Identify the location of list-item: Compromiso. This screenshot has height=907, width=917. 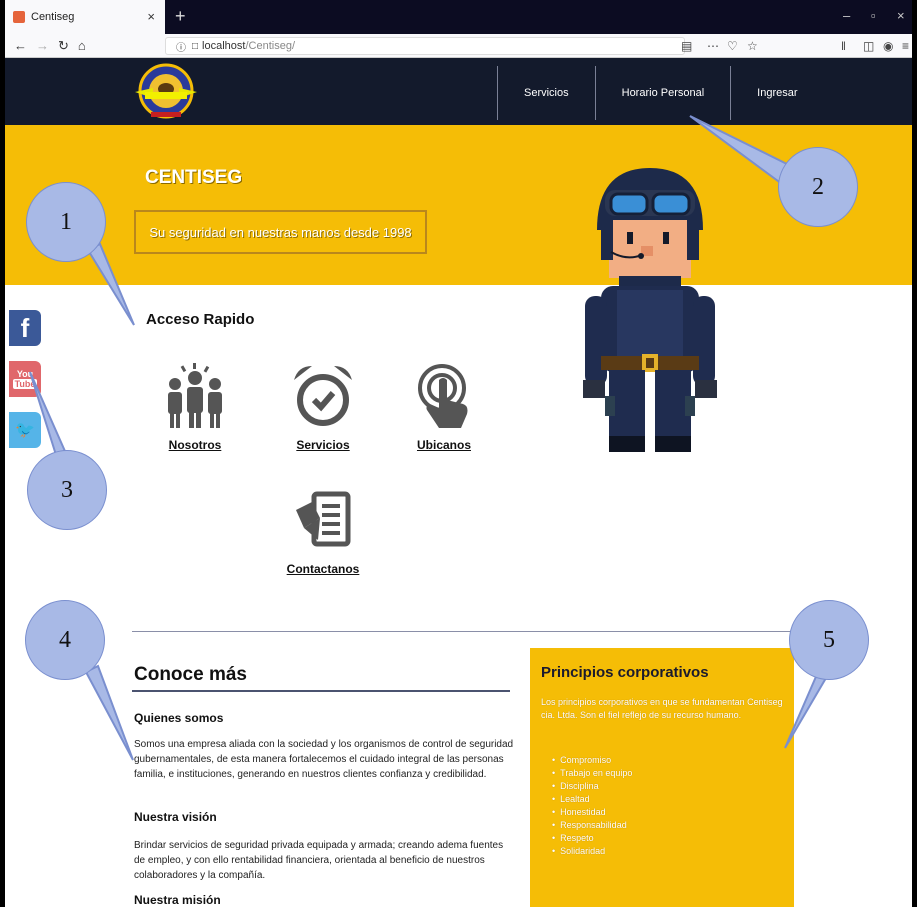
(592, 760).